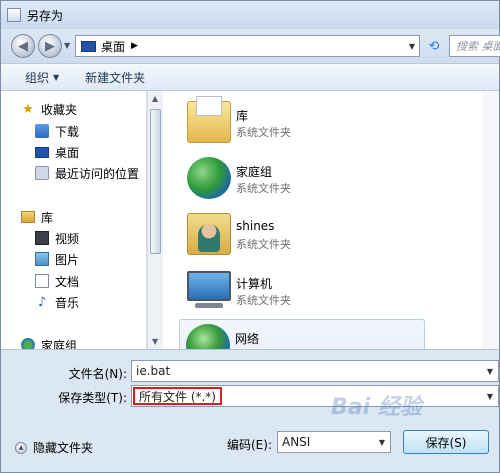 The width and height of the screenshot is (500, 473). What do you see at coordinates (67, 131) in the screenshot?
I see `nav-label: 下载` at bounding box center [67, 131].